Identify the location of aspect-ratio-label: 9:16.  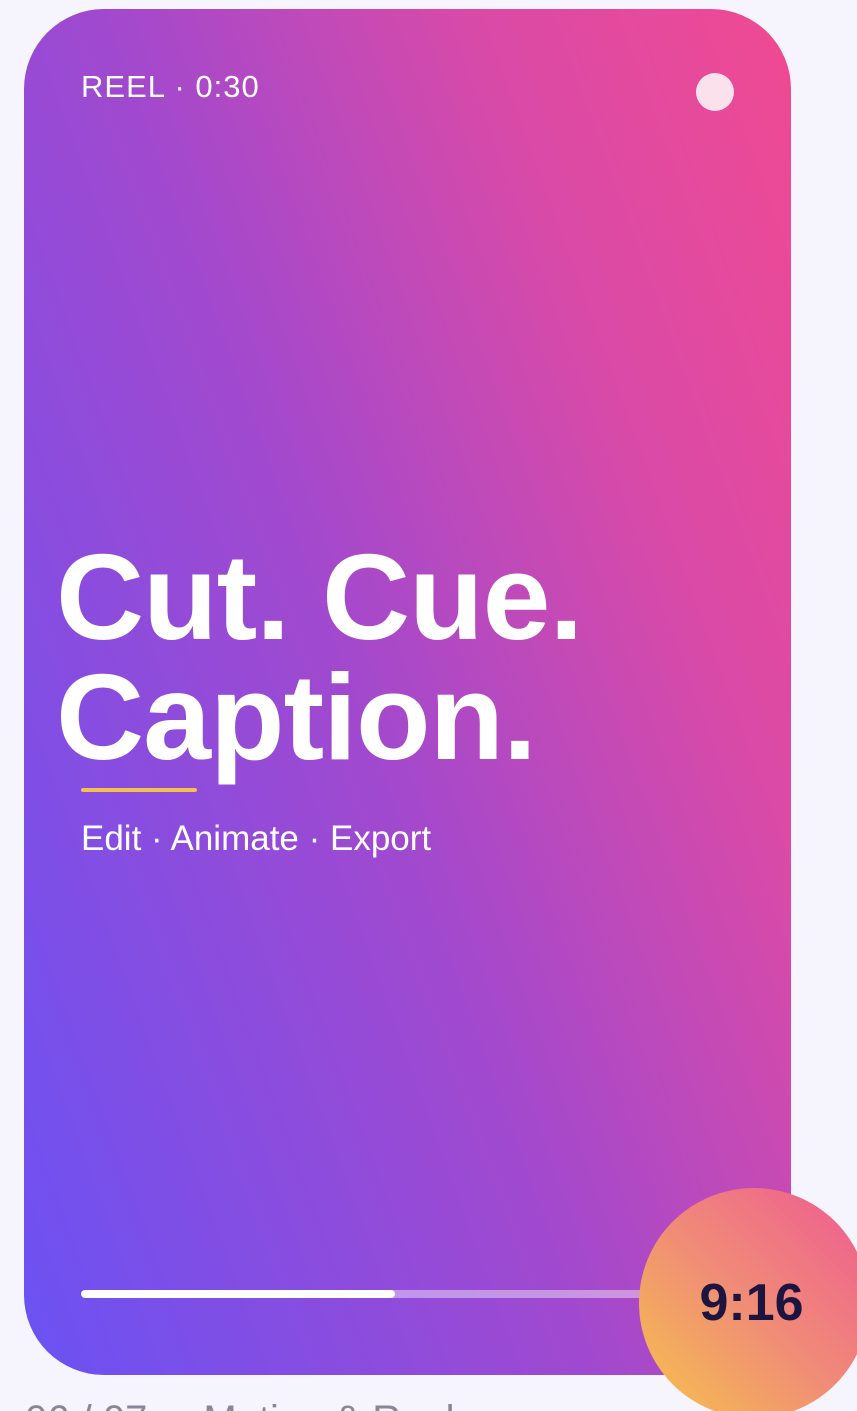
(751, 1303).